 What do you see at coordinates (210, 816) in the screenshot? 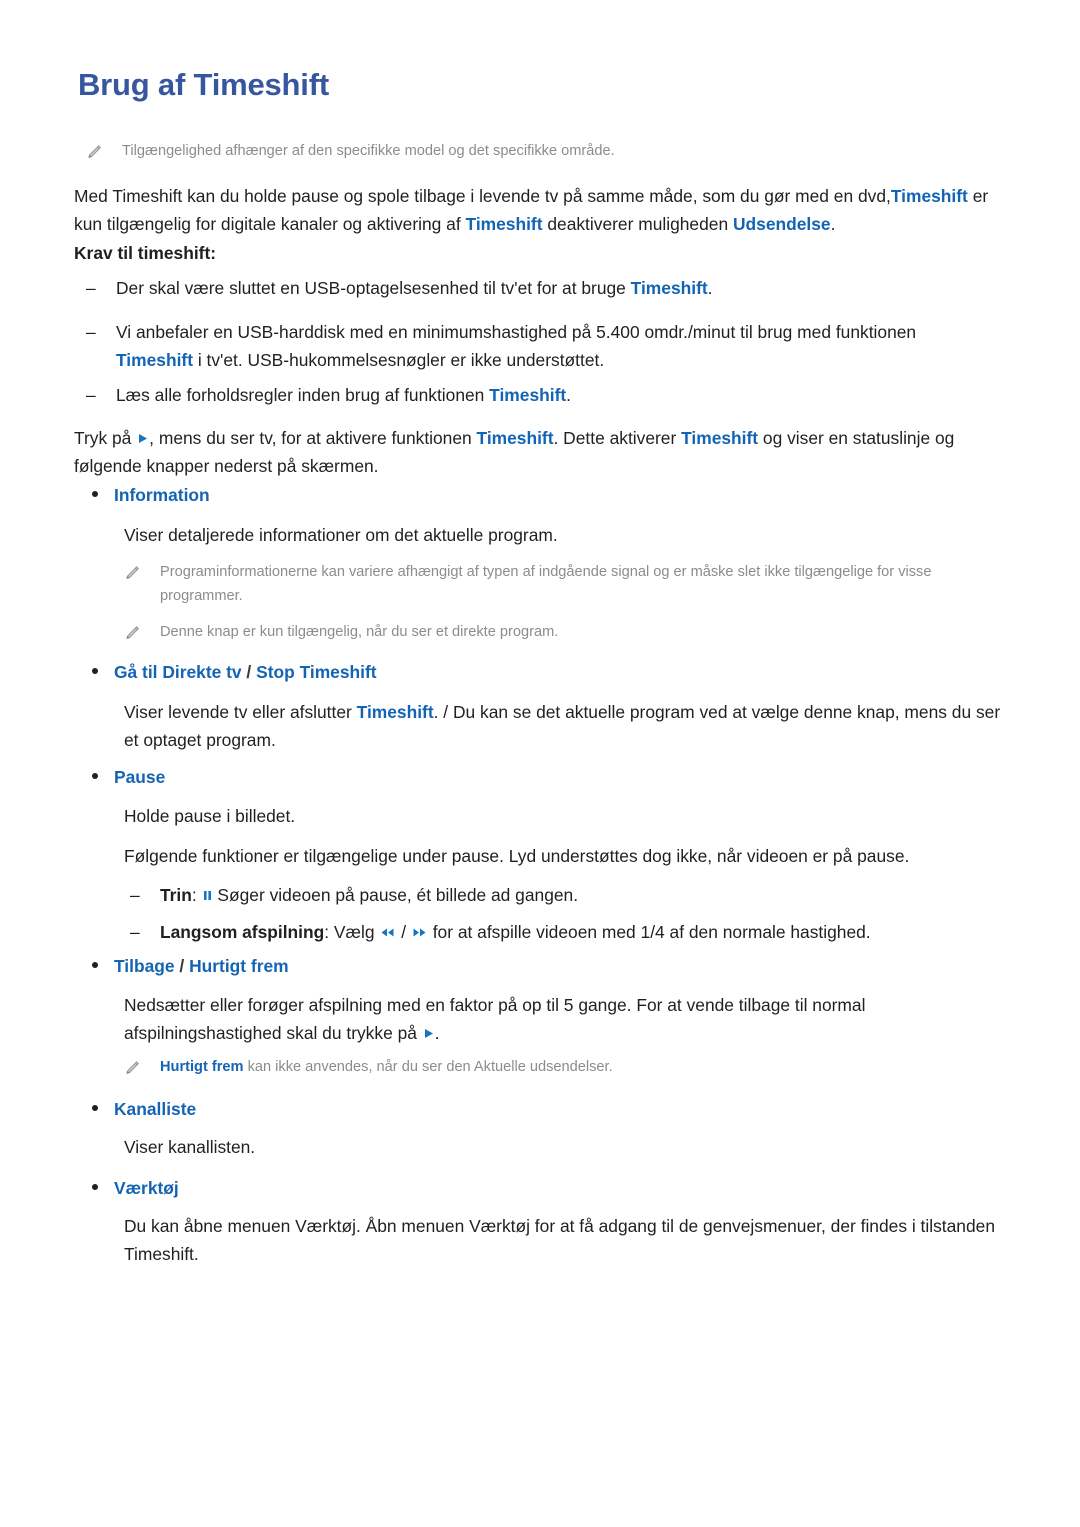
I see `section-body-pause: Holde pause i billedet.` at bounding box center [210, 816].